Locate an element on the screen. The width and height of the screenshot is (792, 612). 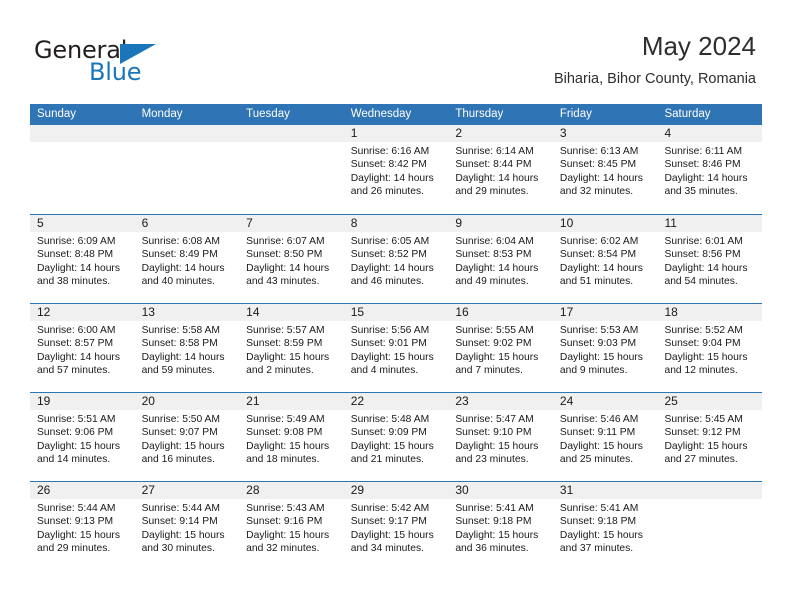
day-number: 25 is located at coordinates (710, 401).